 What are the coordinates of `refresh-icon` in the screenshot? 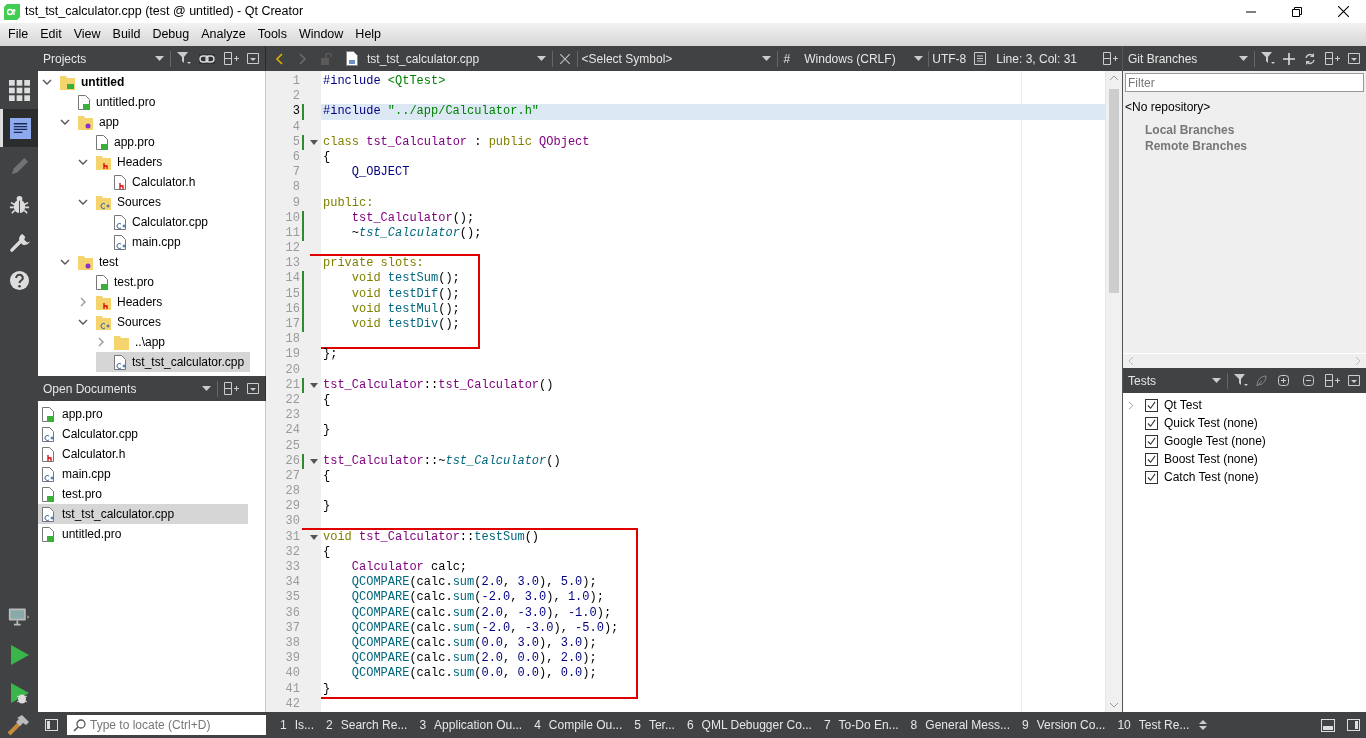 It's located at (1310, 58).